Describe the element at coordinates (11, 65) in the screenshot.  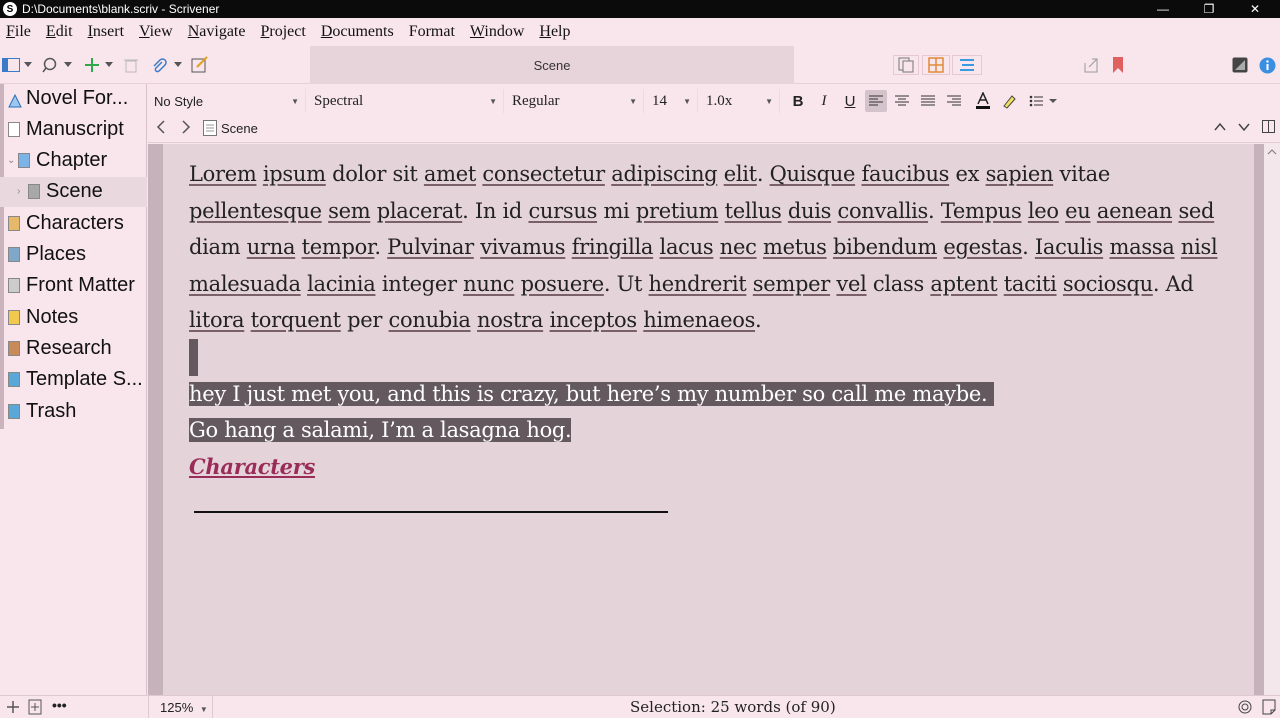
I see `binder-toggle-icon` at that location.